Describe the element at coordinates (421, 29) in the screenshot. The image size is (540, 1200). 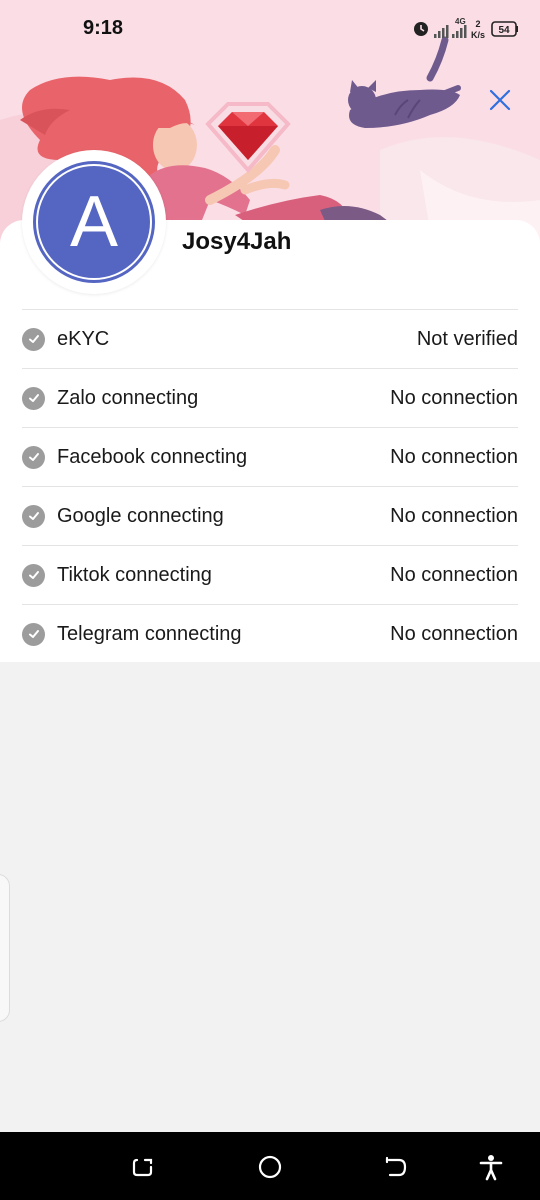
I see `alarm-icon` at that location.